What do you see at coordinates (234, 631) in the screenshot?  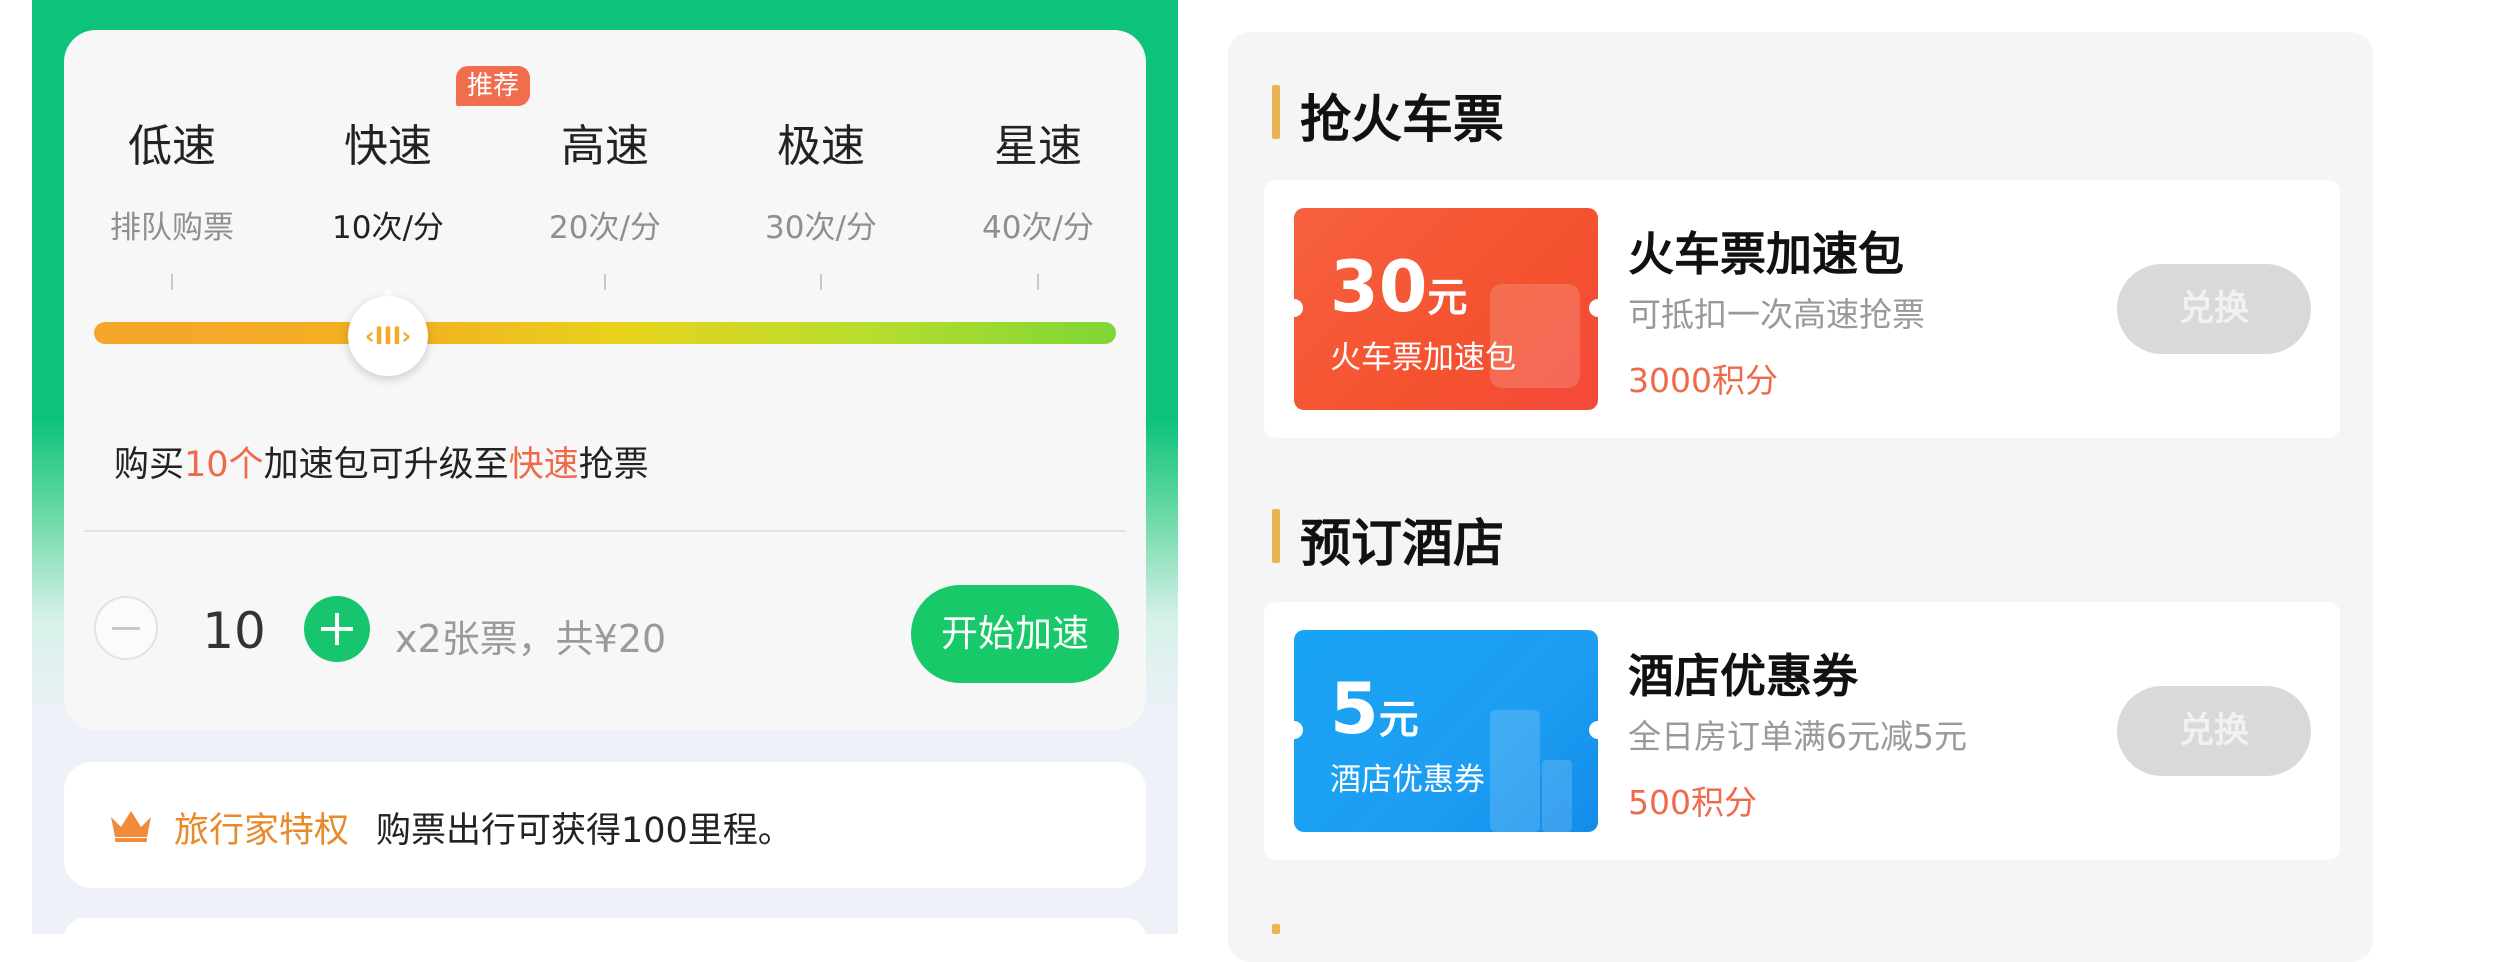 I see `quantity-value: 10` at bounding box center [234, 631].